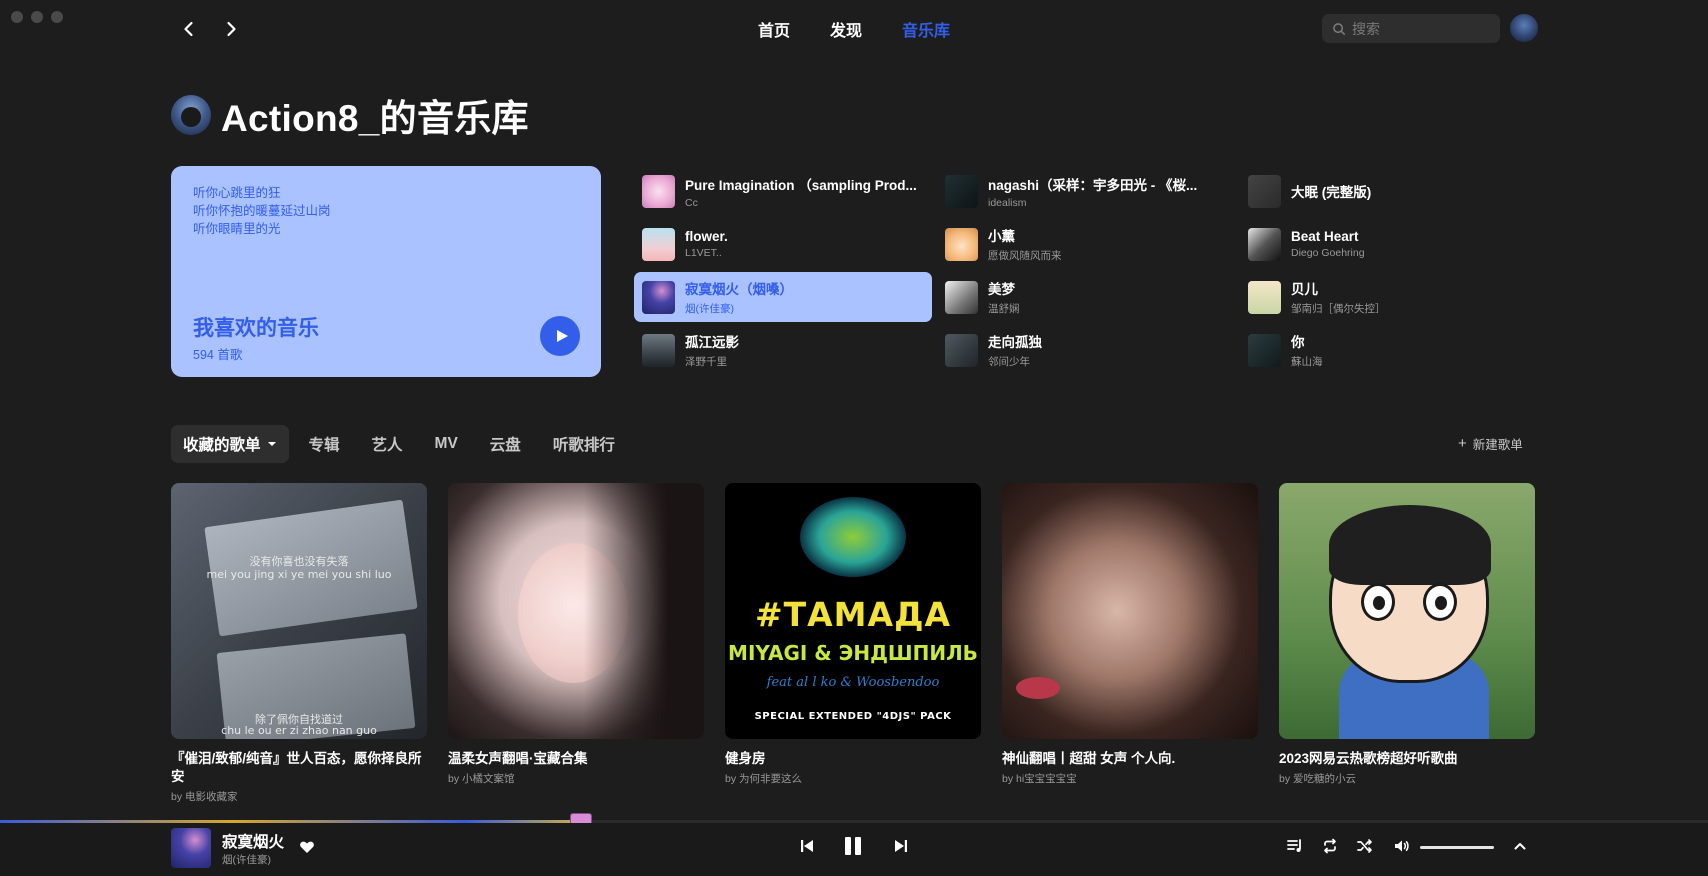 The height and width of the screenshot is (876, 1708). Describe the element at coordinates (1295, 846) in the screenshot. I see `playlist-queue-button` at that location.